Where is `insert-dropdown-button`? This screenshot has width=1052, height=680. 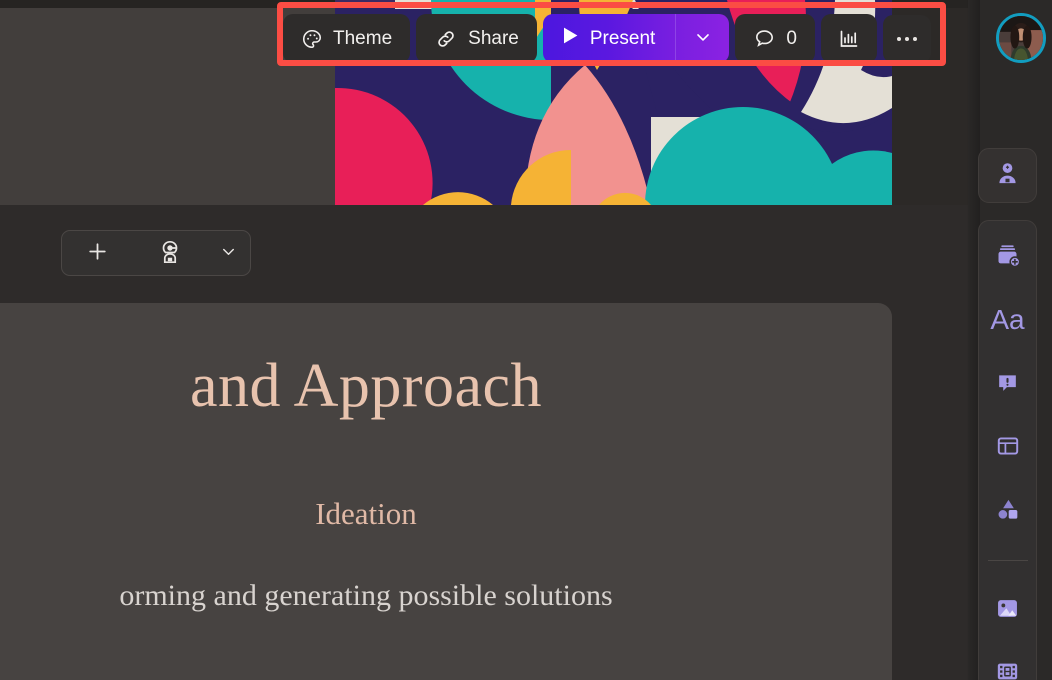
insert-dropdown-button is located at coordinates (228, 253).